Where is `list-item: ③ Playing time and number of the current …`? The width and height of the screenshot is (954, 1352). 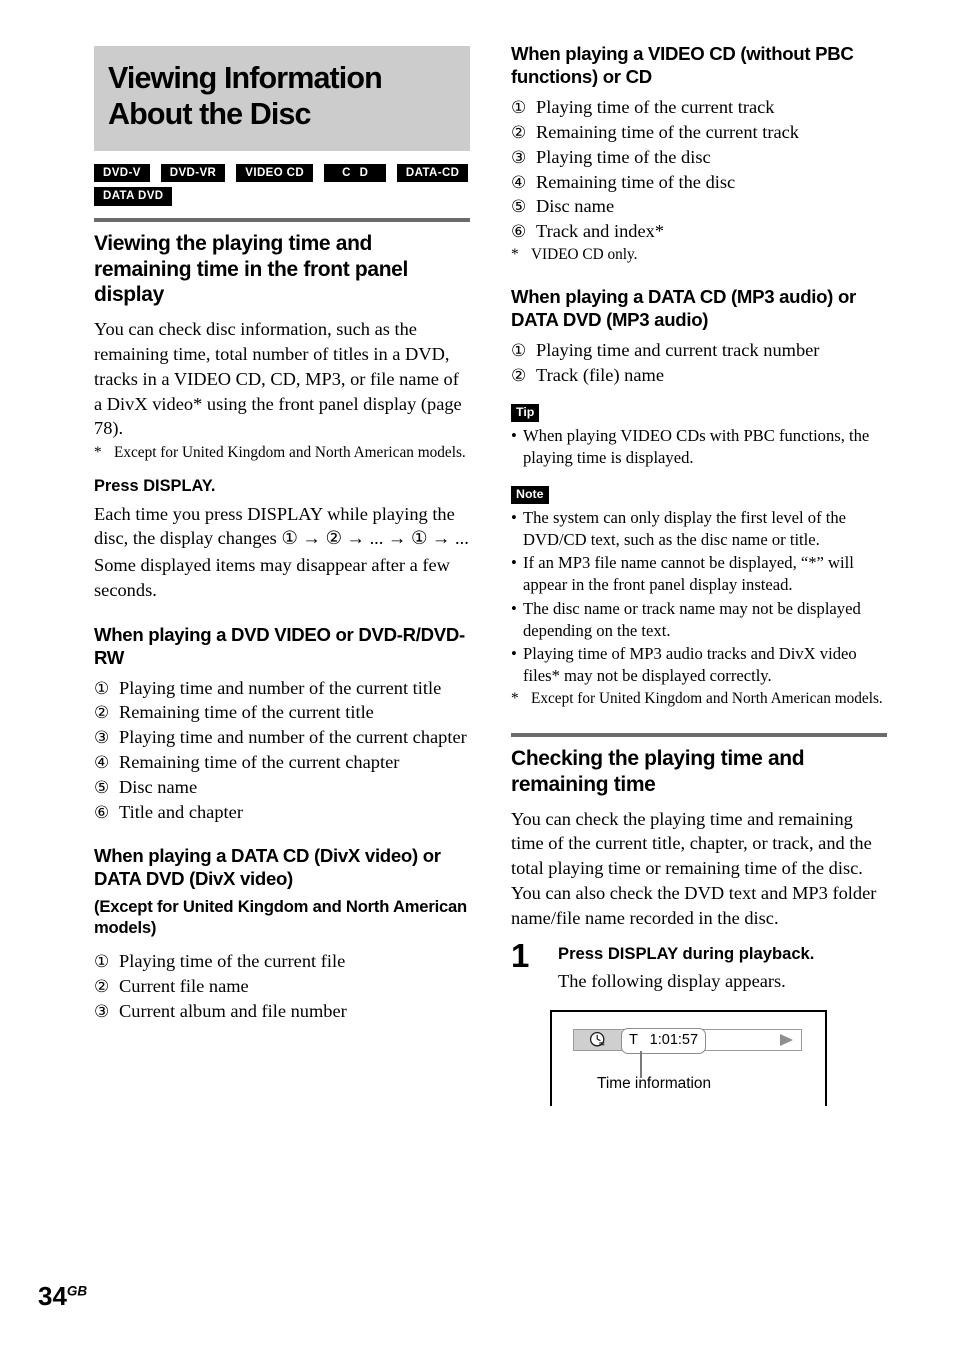 list-item: ③ Playing time and number of the current … is located at coordinates (280, 737).